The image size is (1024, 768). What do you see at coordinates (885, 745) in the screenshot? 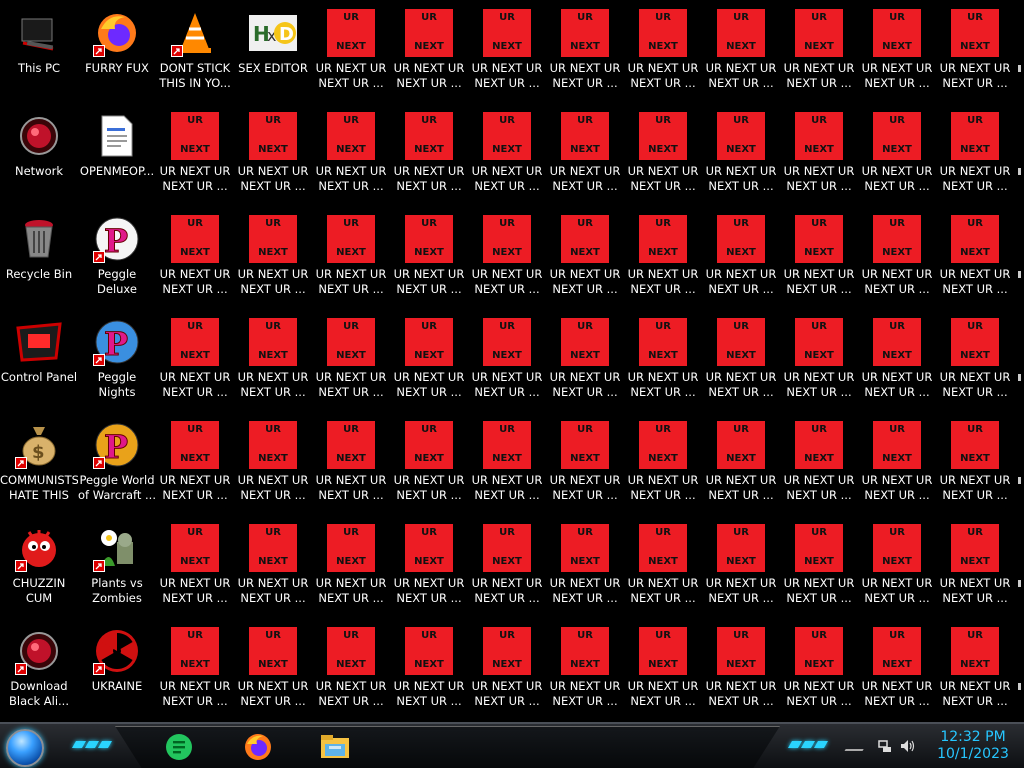
I see `network-tray-icon` at bounding box center [885, 745].